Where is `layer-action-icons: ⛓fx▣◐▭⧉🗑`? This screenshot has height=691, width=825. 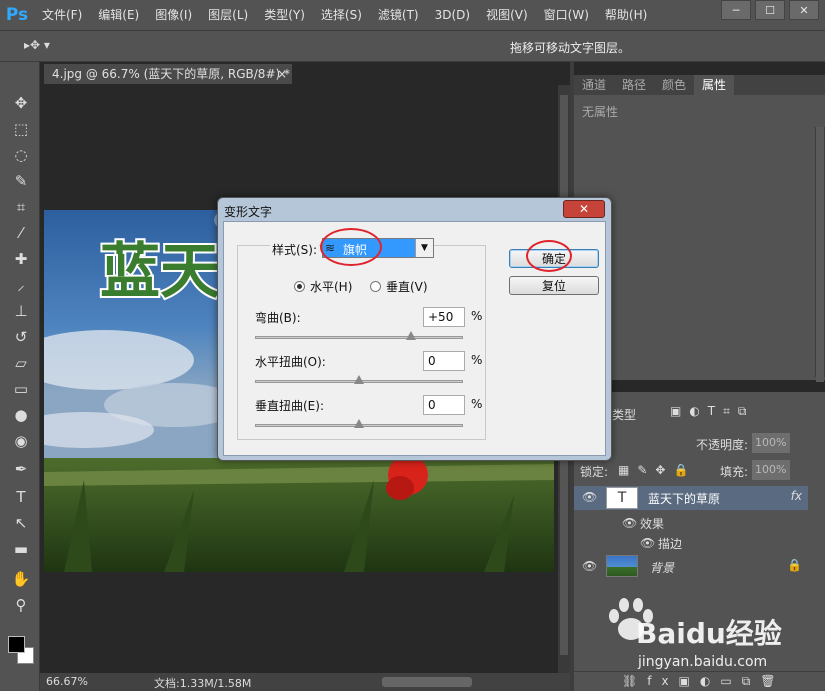
layer-action-icons: ⛓fx▣◐▭⧉🗑 is located at coordinates (704, 681).